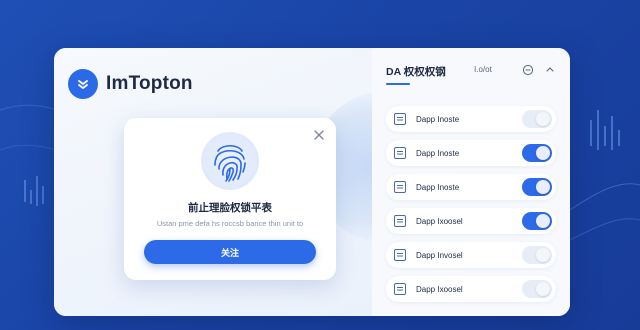  Describe the element at coordinates (439, 255) in the screenshot. I see `permission-label: Dapp Invosel` at that location.